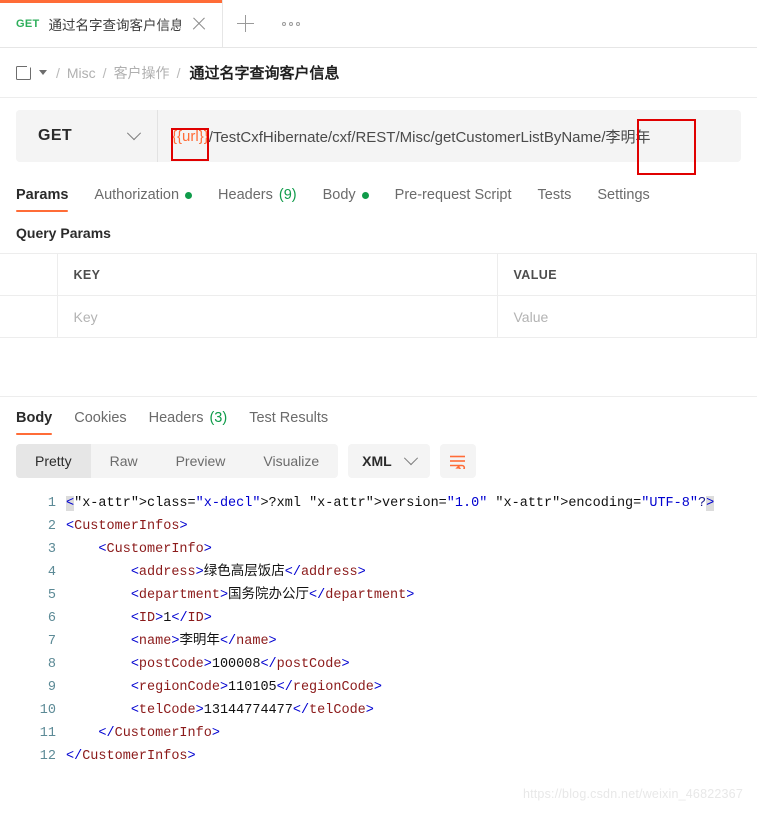  I want to click on code-line: 7 <name>李明年</name>, so click(378, 641).